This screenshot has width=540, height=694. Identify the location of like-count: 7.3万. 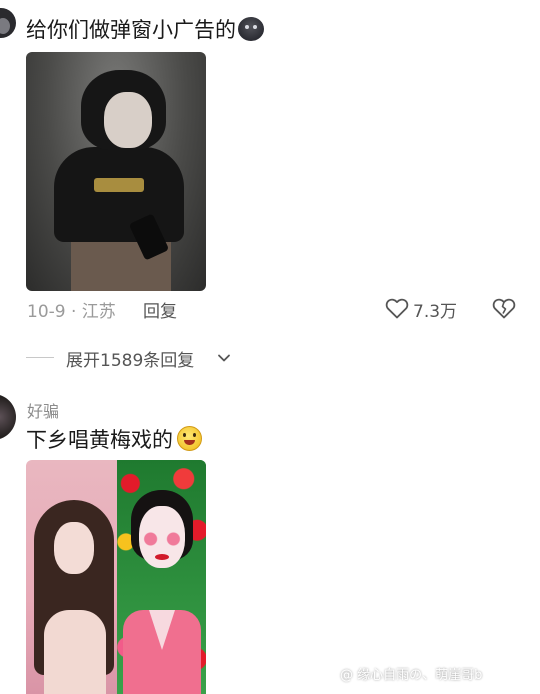
(435, 312).